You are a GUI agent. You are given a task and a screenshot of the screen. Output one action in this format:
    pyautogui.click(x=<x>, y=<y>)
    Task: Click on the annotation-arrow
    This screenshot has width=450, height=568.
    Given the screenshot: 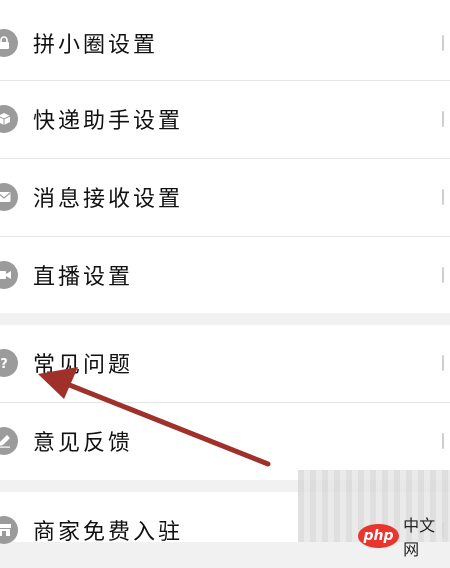 What is the action you would take?
    pyautogui.click(x=154, y=417)
    